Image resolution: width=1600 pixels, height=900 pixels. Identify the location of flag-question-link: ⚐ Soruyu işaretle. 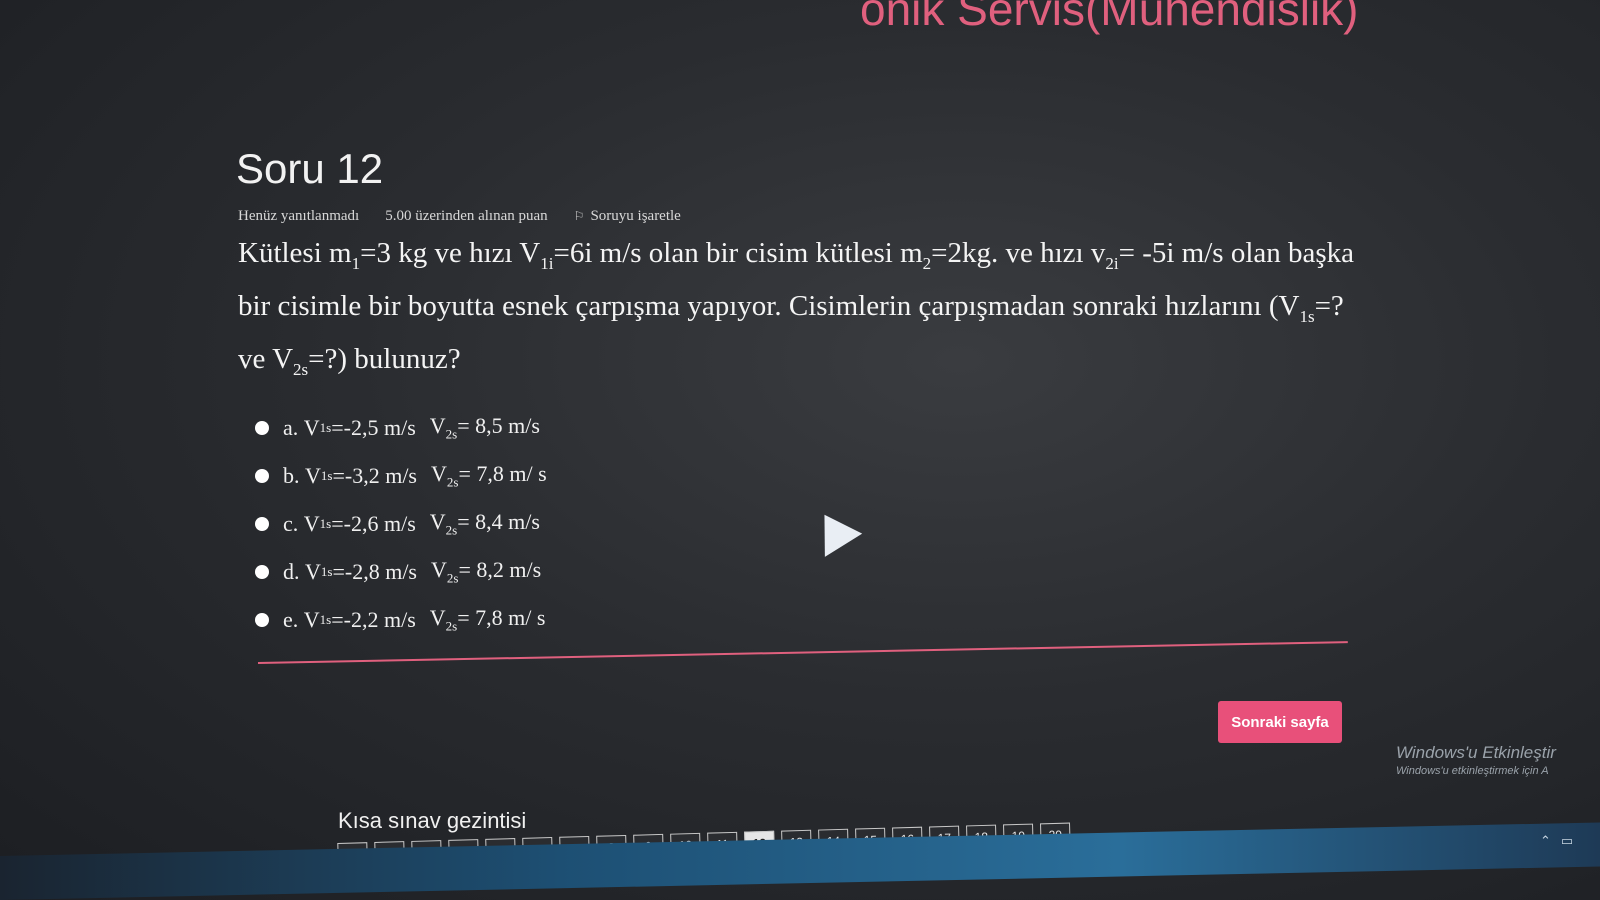
(627, 216).